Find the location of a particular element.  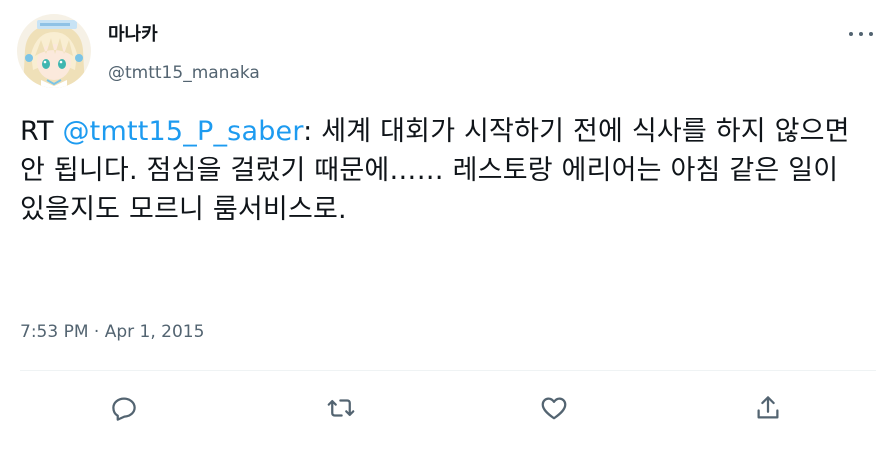

avatar is located at coordinates (54, 51).